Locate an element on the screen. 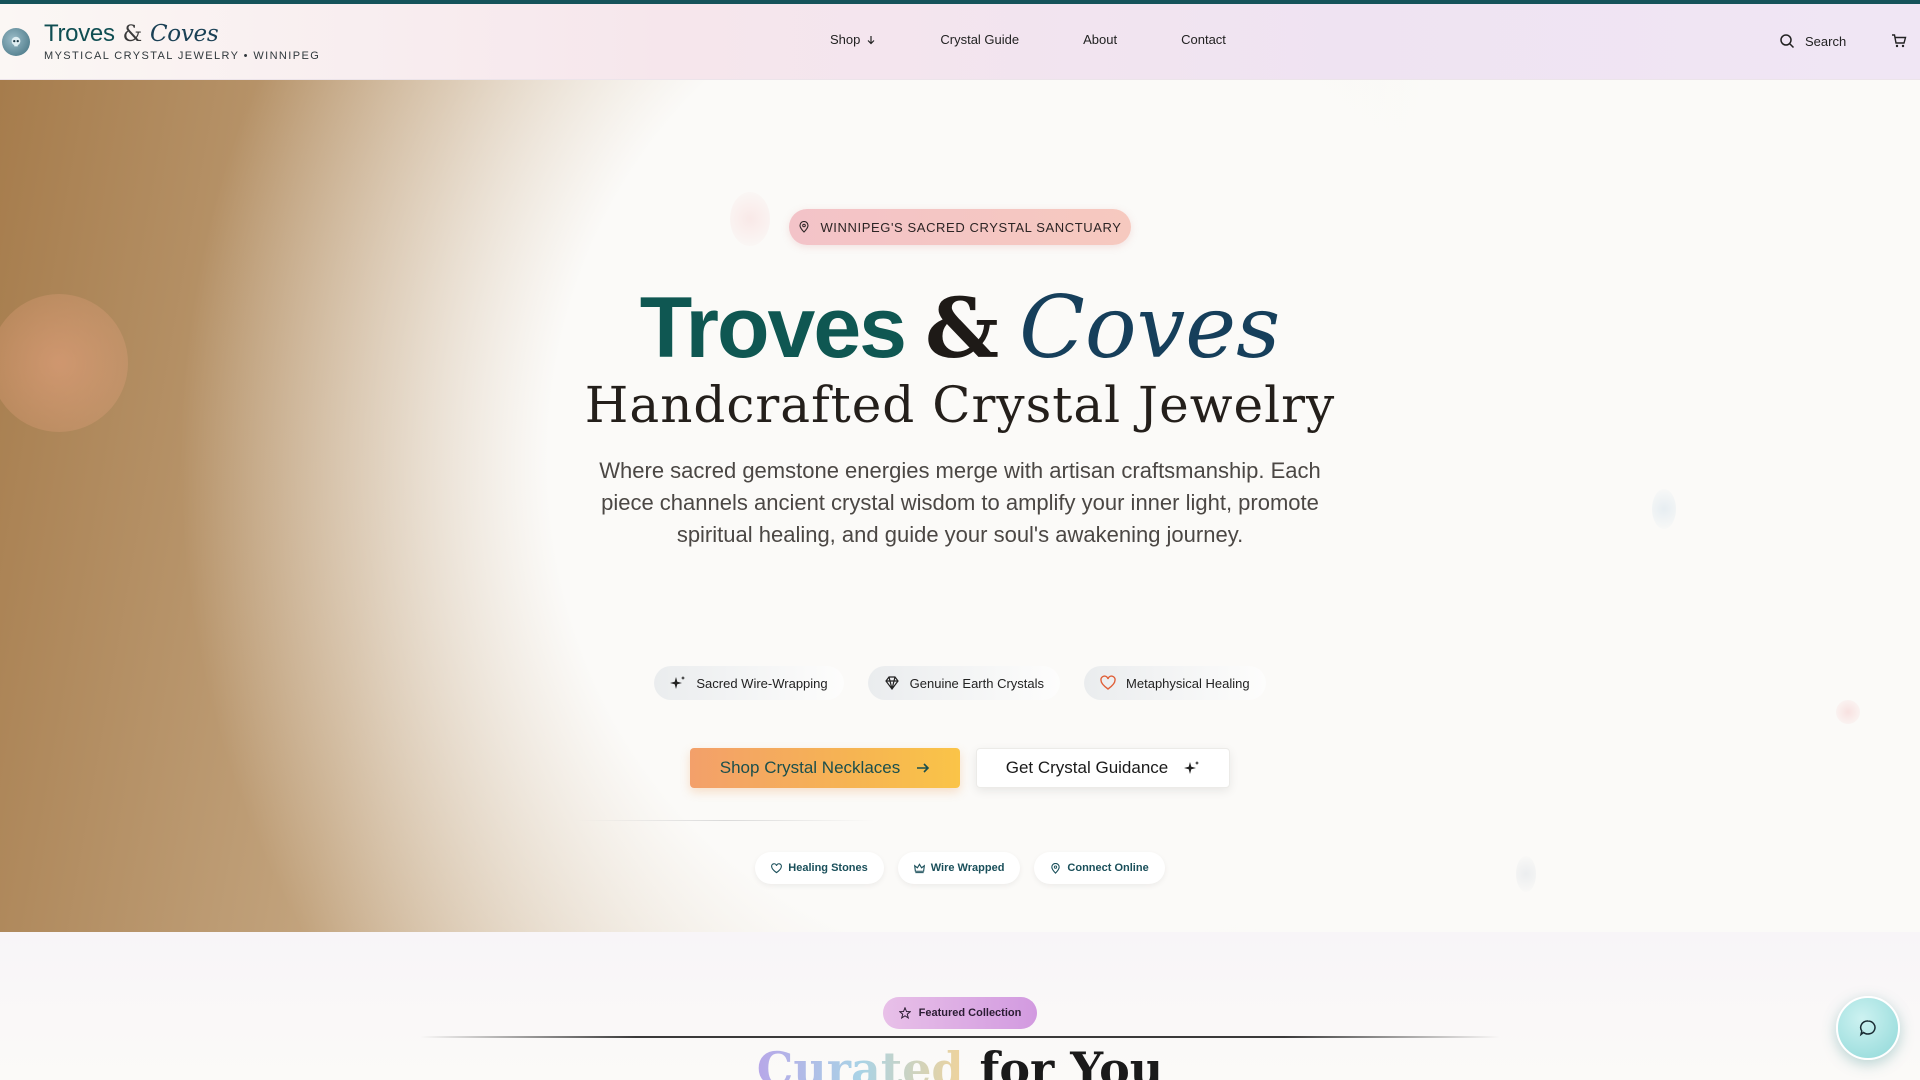  chip-wire-wrapped: Wire Wrapped is located at coordinates (959, 868).